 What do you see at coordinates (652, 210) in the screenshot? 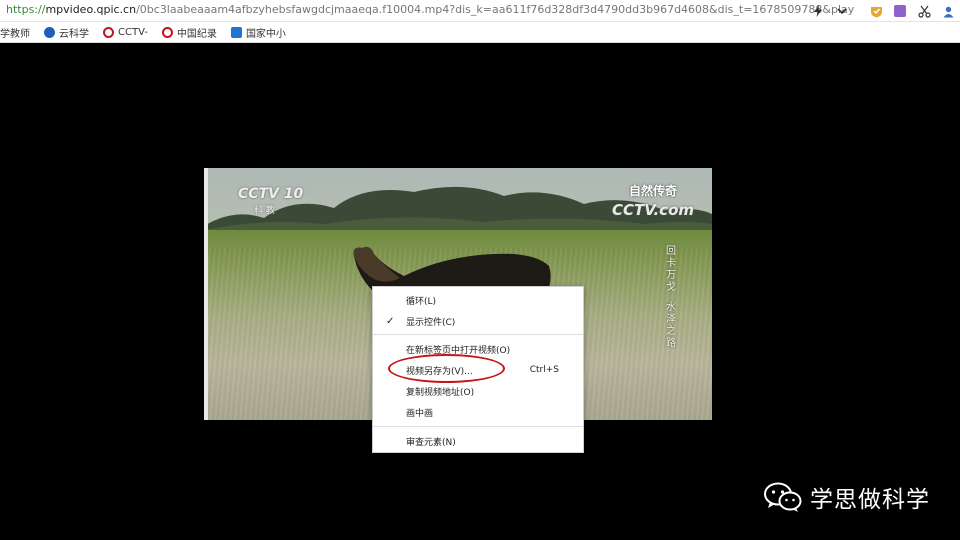
I see `program-logo-main: CCTV.com` at bounding box center [652, 210].